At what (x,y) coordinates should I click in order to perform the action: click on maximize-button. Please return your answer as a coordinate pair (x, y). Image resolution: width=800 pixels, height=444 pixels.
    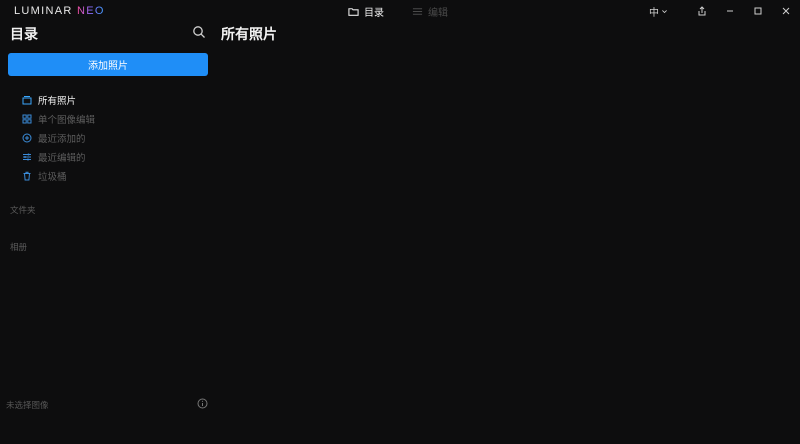
    Looking at the image, I should click on (758, 11).